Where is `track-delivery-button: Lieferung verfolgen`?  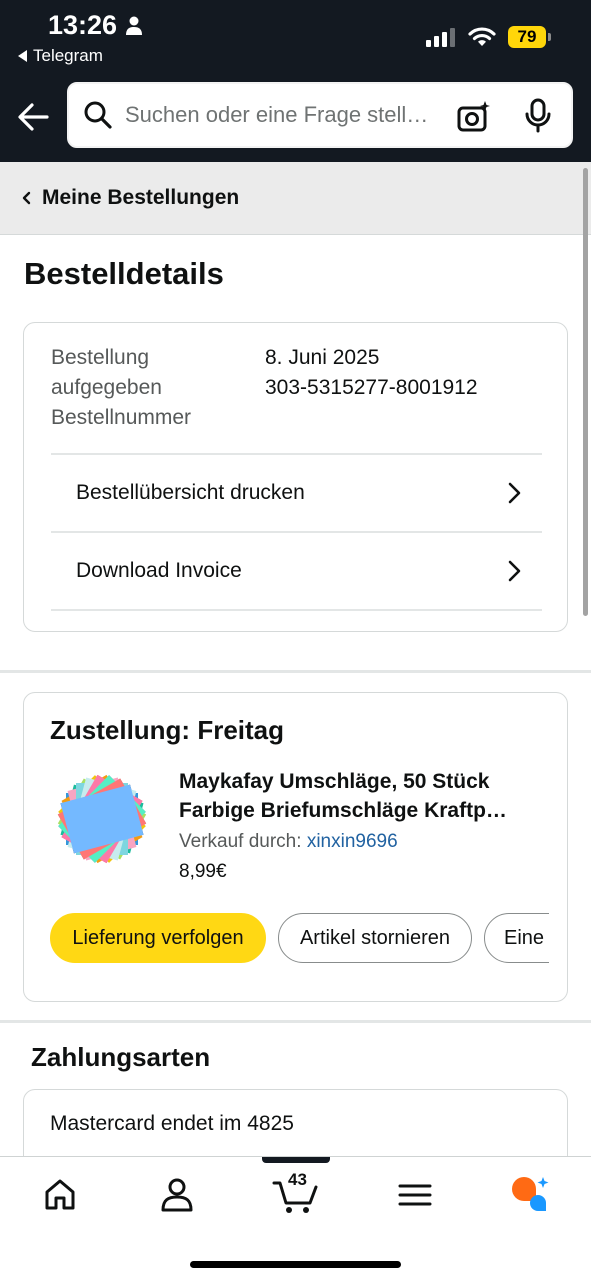 track-delivery-button: Lieferung verfolgen is located at coordinates (158, 938).